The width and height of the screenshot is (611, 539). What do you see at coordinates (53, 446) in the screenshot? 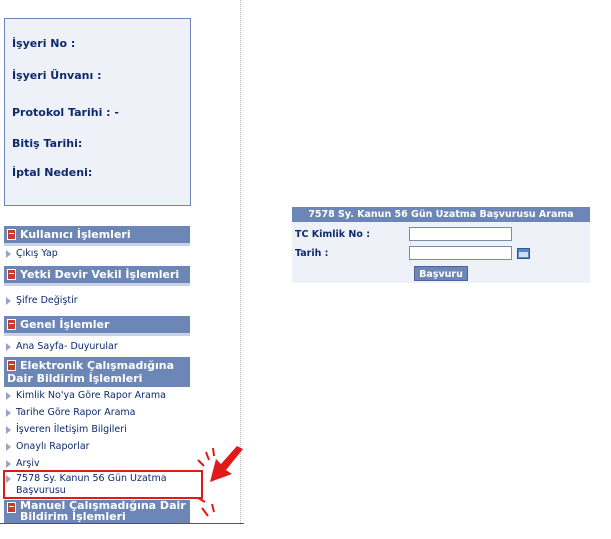
I see `menu-item-label: Onaylı Raporlar` at bounding box center [53, 446].